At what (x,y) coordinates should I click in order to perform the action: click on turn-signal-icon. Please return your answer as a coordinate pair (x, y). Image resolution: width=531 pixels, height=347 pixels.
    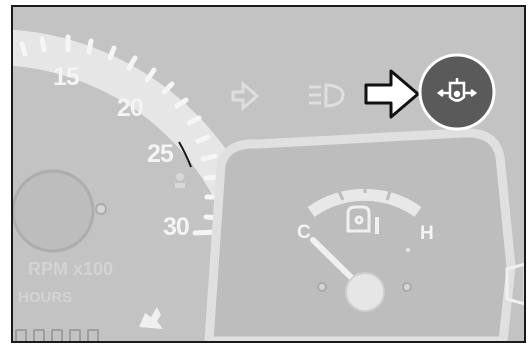
    Looking at the image, I should click on (245, 96).